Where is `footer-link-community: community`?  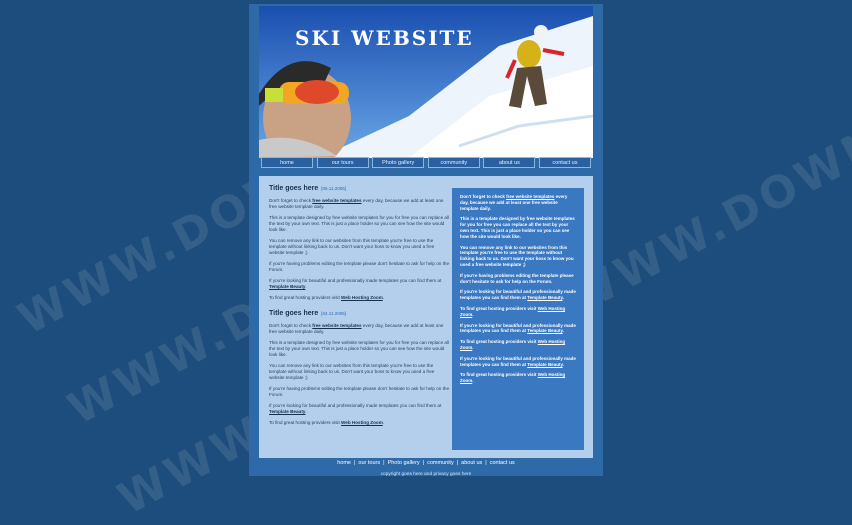 footer-link-community: community is located at coordinates (440, 463).